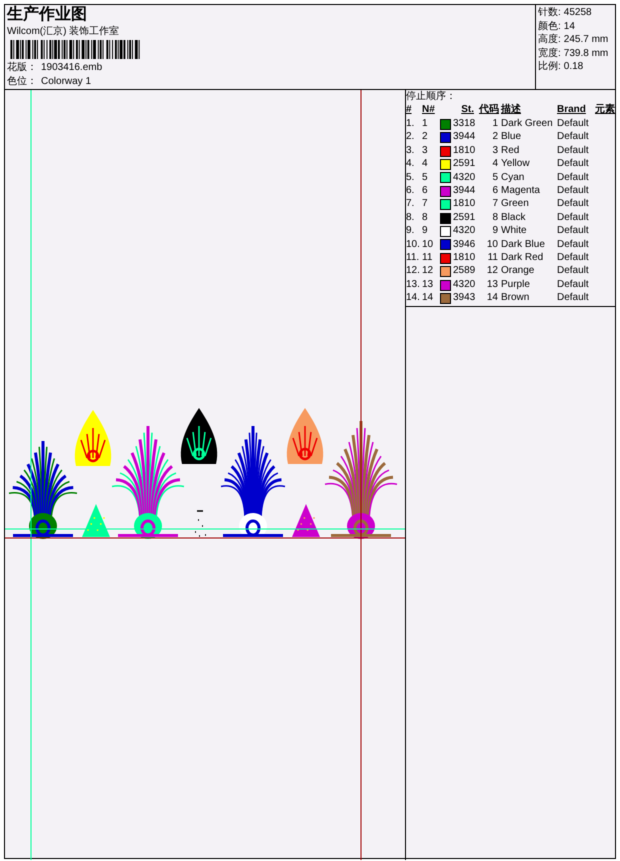 The width and height of the screenshot is (620, 861). Describe the element at coordinates (522, 257) in the screenshot. I see `table-cell-text: Dark Red` at that location.